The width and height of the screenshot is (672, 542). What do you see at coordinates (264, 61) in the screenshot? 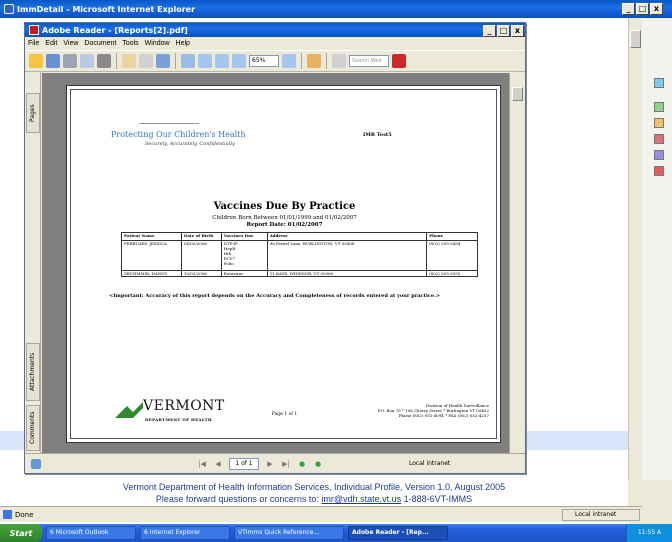
I see `zoom-level-input: 65%` at bounding box center [264, 61].